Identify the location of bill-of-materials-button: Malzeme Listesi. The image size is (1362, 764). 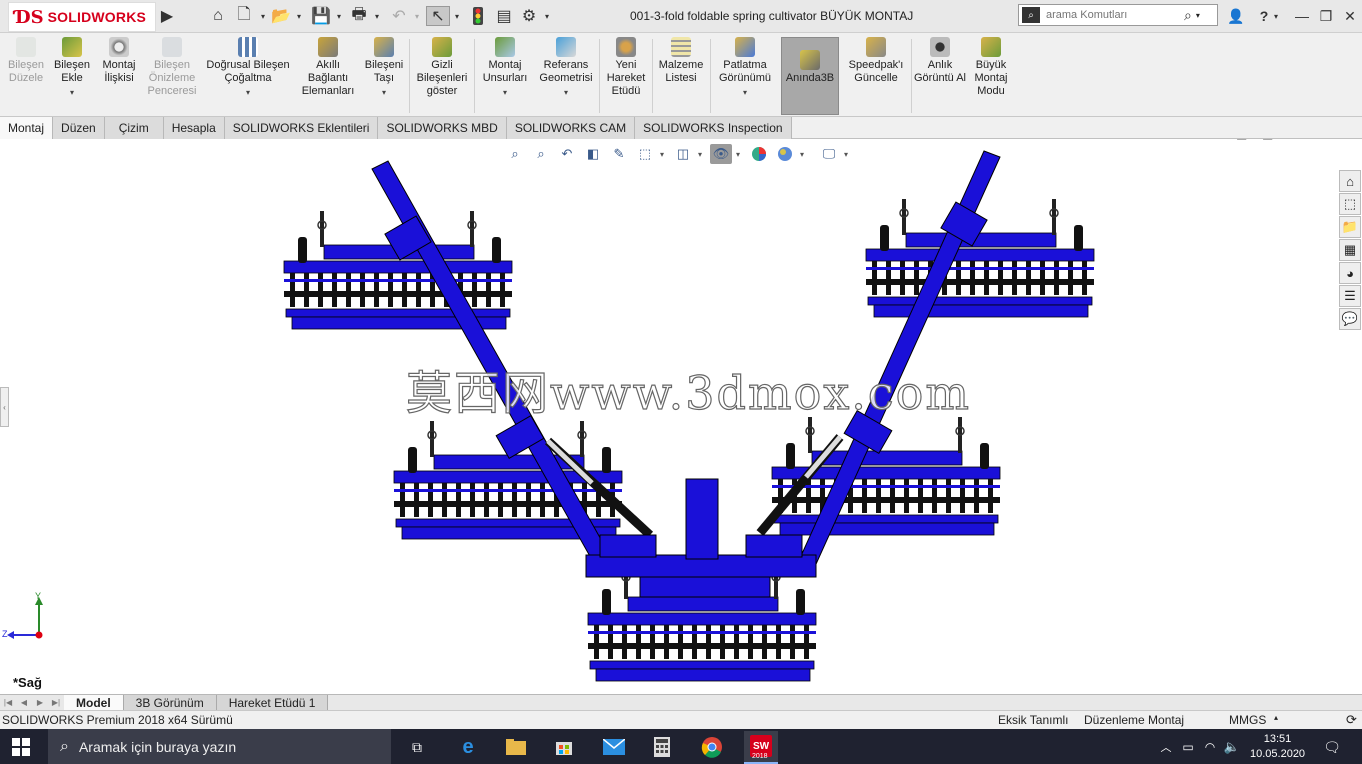
(681, 76).